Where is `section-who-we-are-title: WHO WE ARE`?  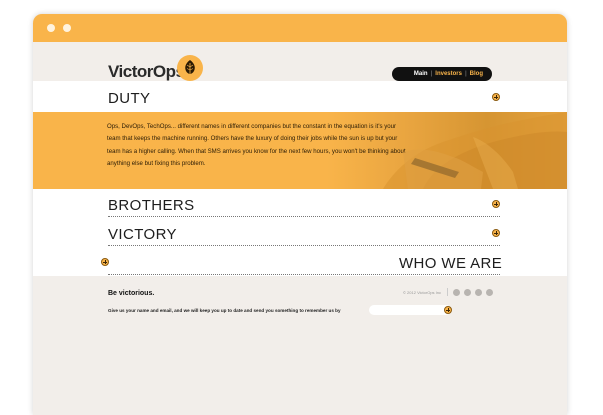
section-who-we-are-title: WHO WE ARE is located at coordinates (450, 263).